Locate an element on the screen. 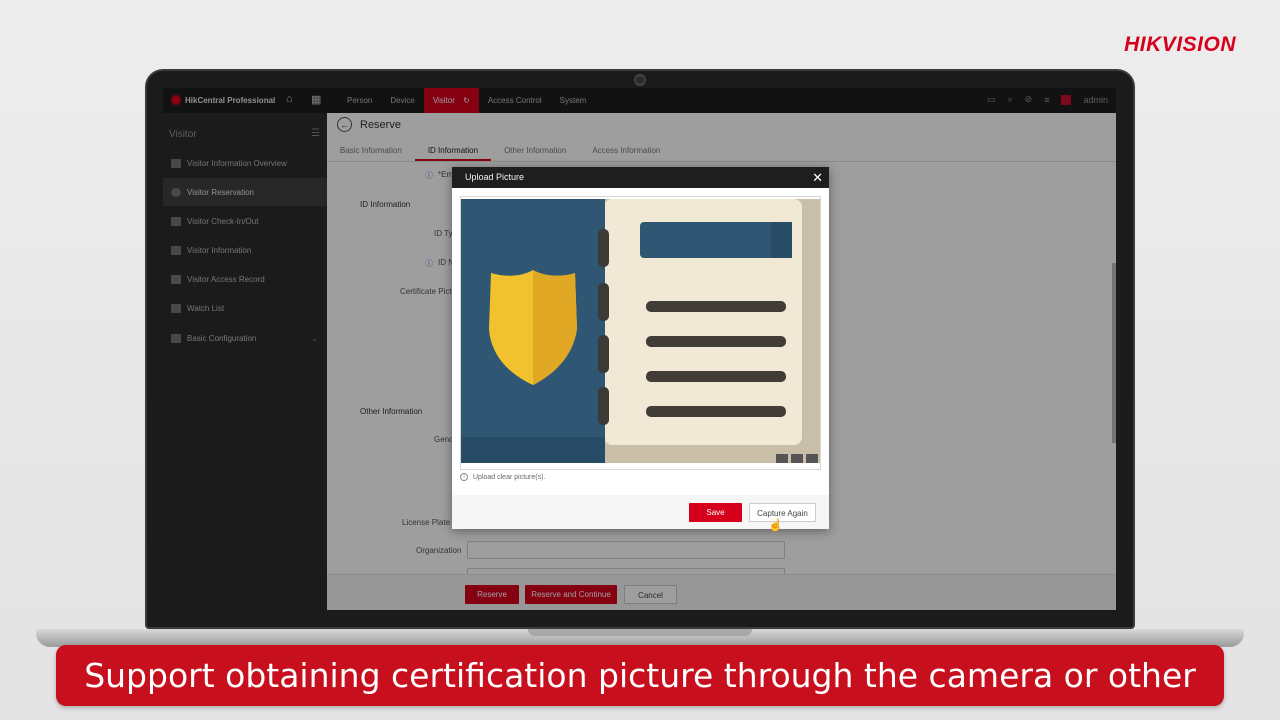 The width and height of the screenshot is (1280, 720). captured-picture is located at coordinates (640, 333).